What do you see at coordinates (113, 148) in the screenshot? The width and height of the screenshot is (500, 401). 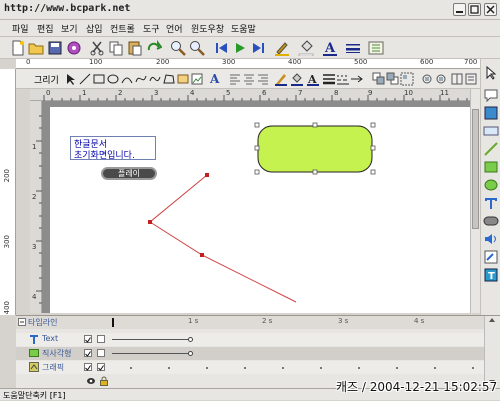 I see `canvas-text-box: 한글문서 초기화면입니다.` at bounding box center [113, 148].